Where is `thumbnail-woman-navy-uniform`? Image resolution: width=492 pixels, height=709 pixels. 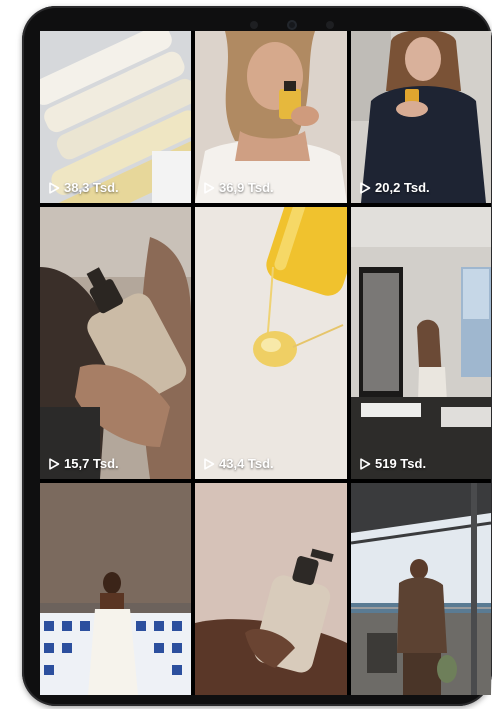 thumbnail-woman-navy-uniform is located at coordinates (421, 117).